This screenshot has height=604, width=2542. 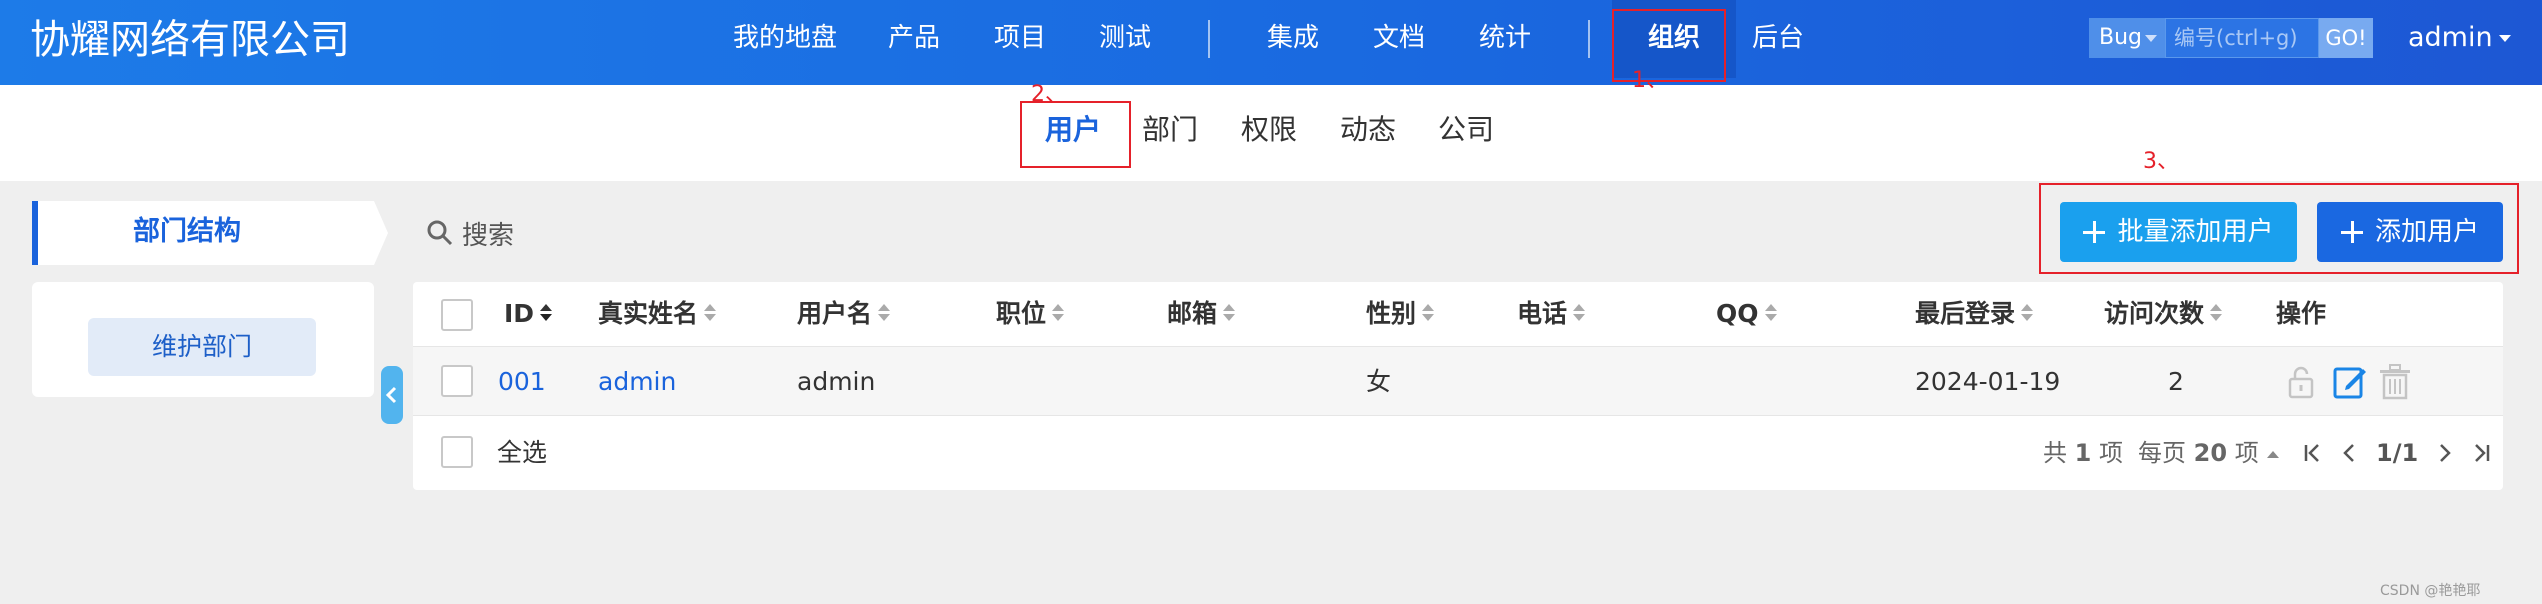 What do you see at coordinates (1458, 381) in the screenshot?
I see `table-row: 001 admin admin 女 2024-01-19 2` at bounding box center [1458, 381].